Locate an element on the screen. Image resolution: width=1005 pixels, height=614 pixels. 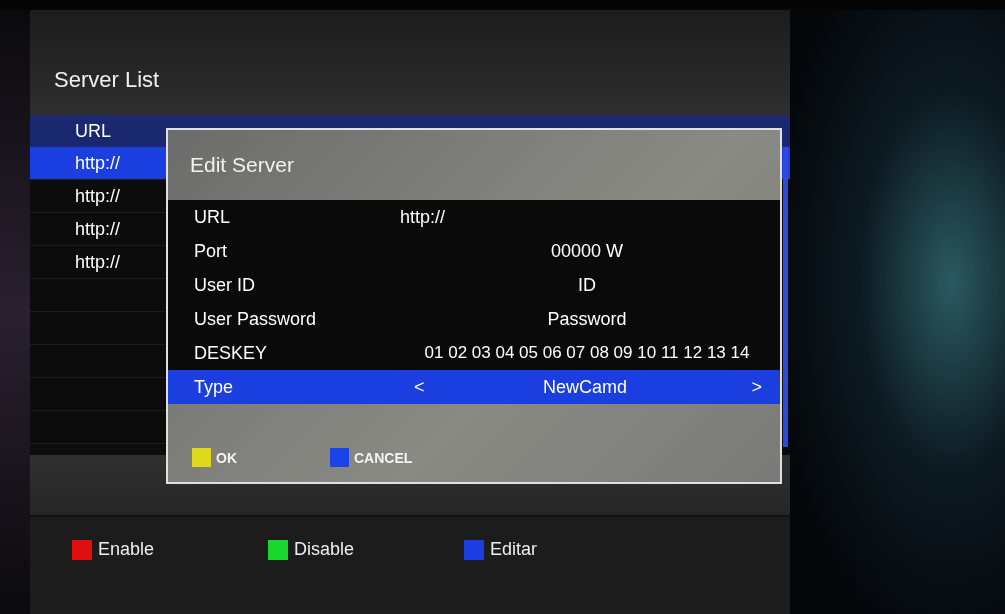
field-label: Port is located at coordinates (210, 251).